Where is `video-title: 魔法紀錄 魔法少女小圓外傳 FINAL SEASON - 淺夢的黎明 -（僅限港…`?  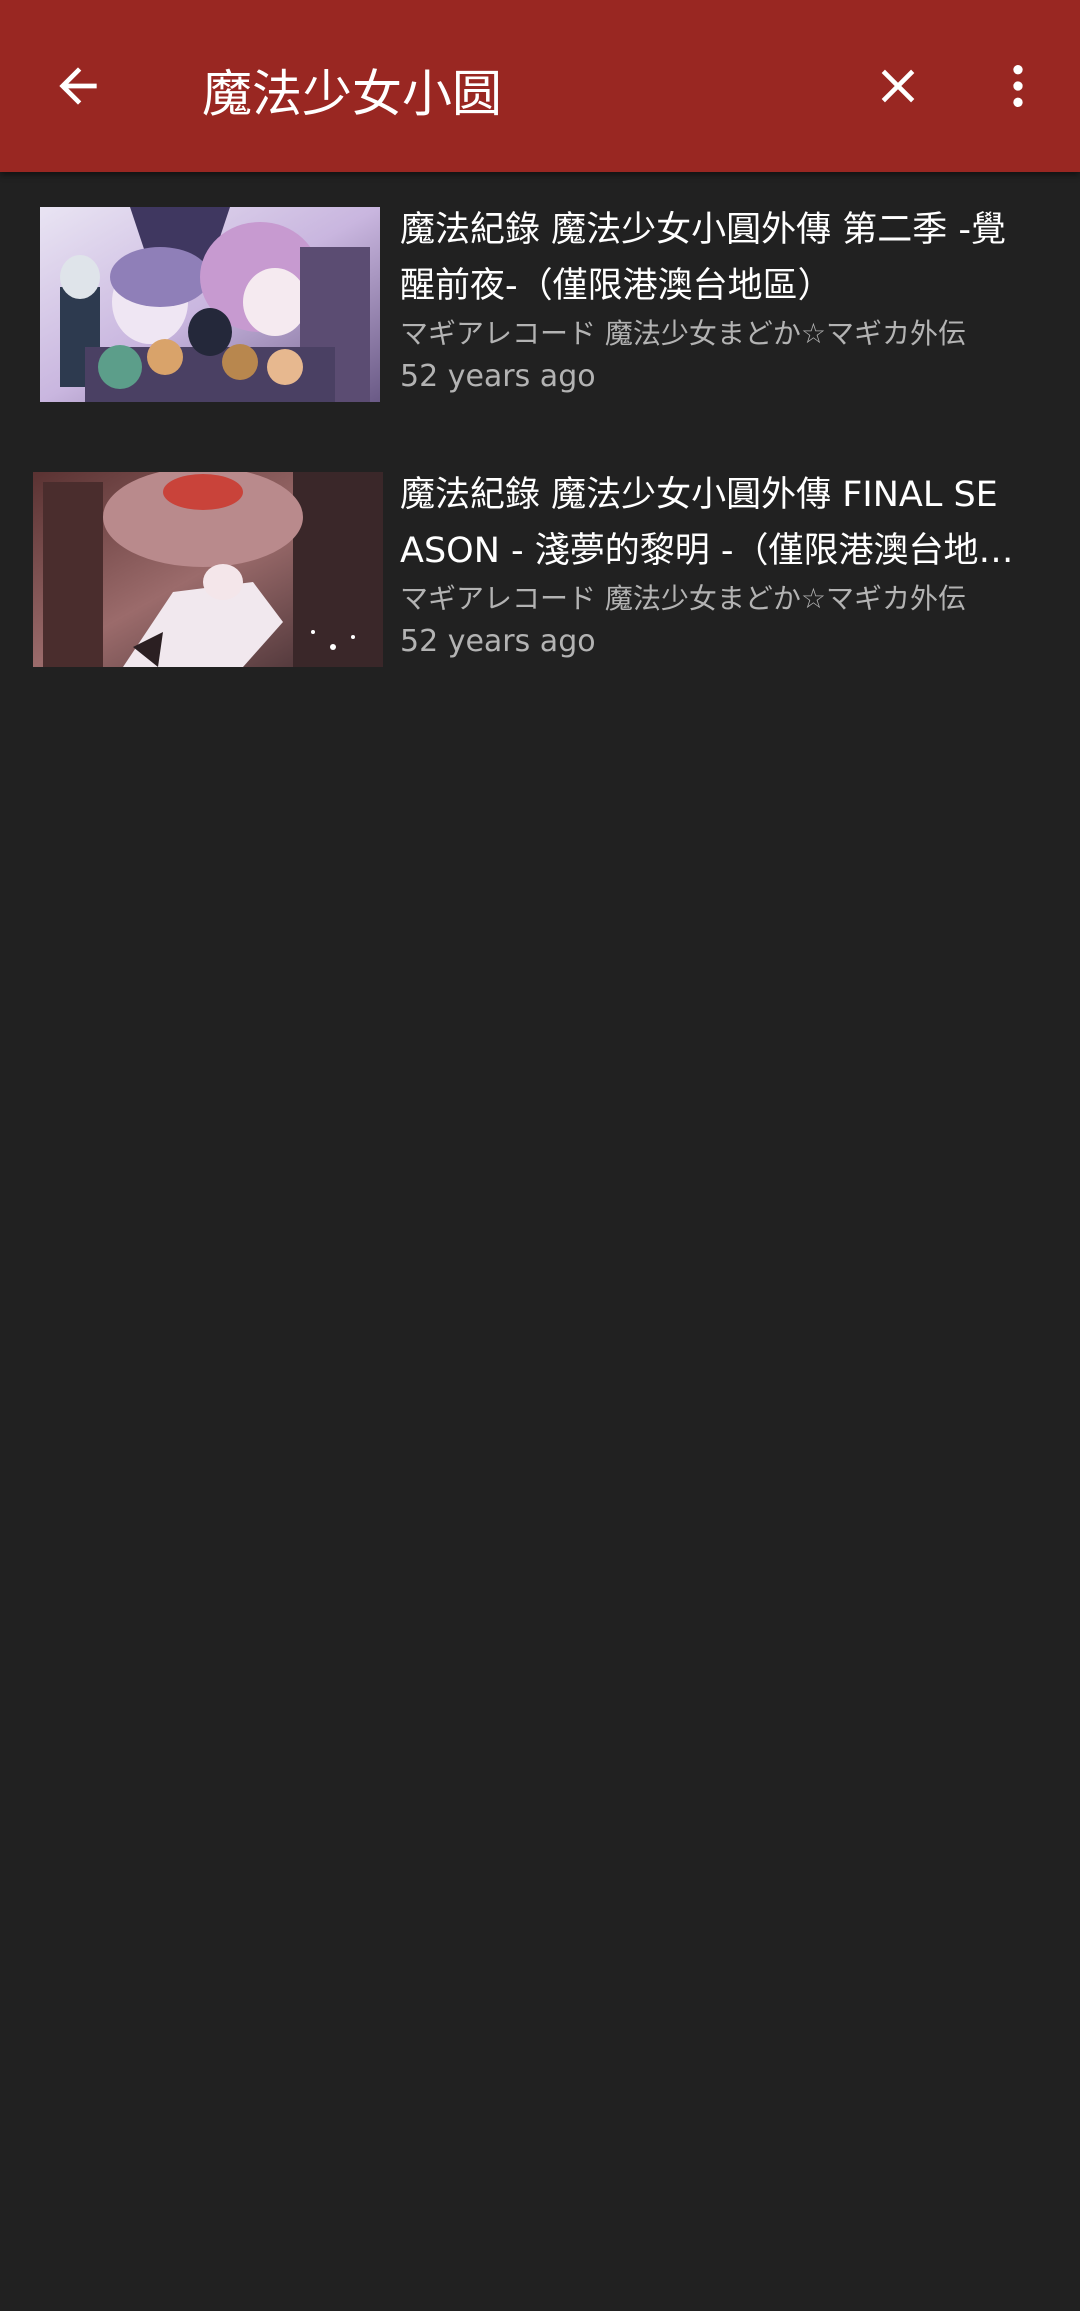 video-title: 魔法紀錄 魔法少女小圓外傳 FINAL SEASON - 淺夢的黎明 -（僅限港… is located at coordinates (699, 523).